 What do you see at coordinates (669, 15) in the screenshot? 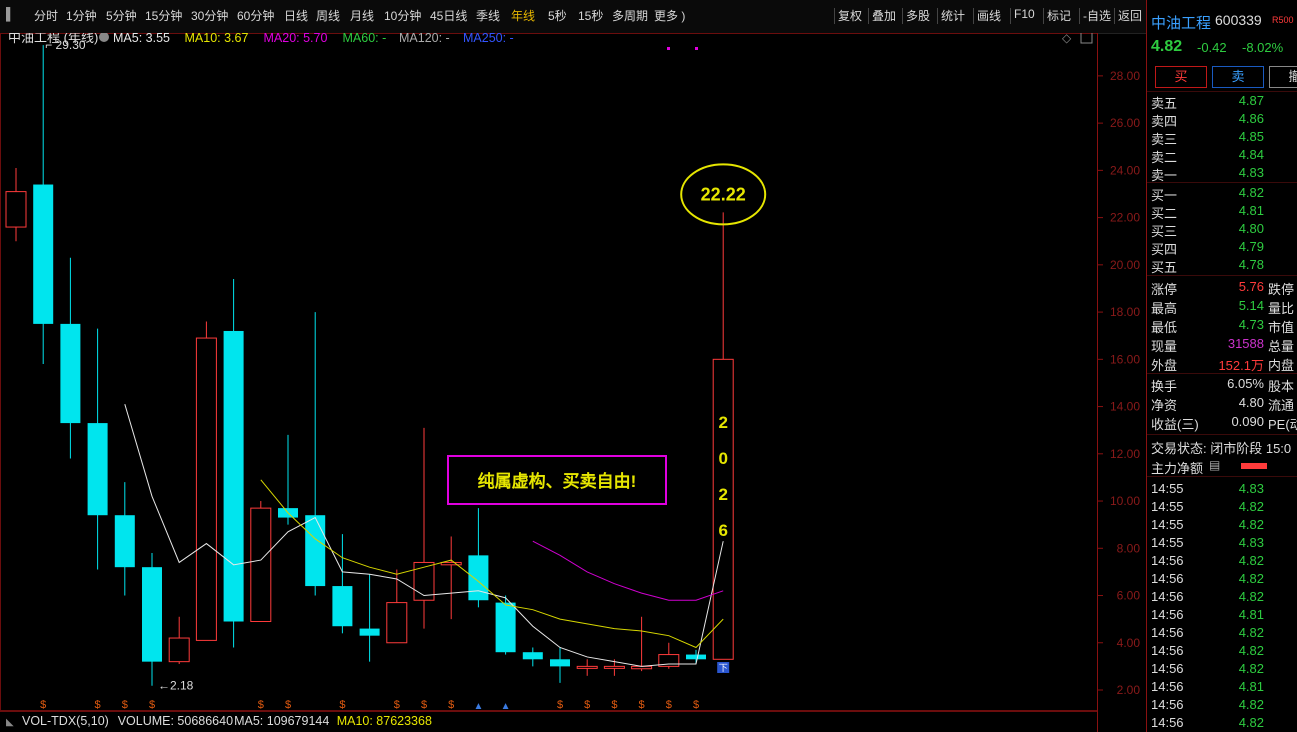
I see `period-tab-16: 更多 )` at bounding box center [669, 15].